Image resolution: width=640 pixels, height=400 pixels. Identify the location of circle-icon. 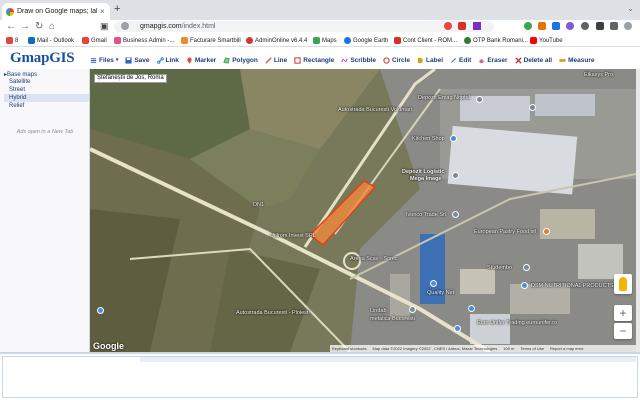
(386, 60).